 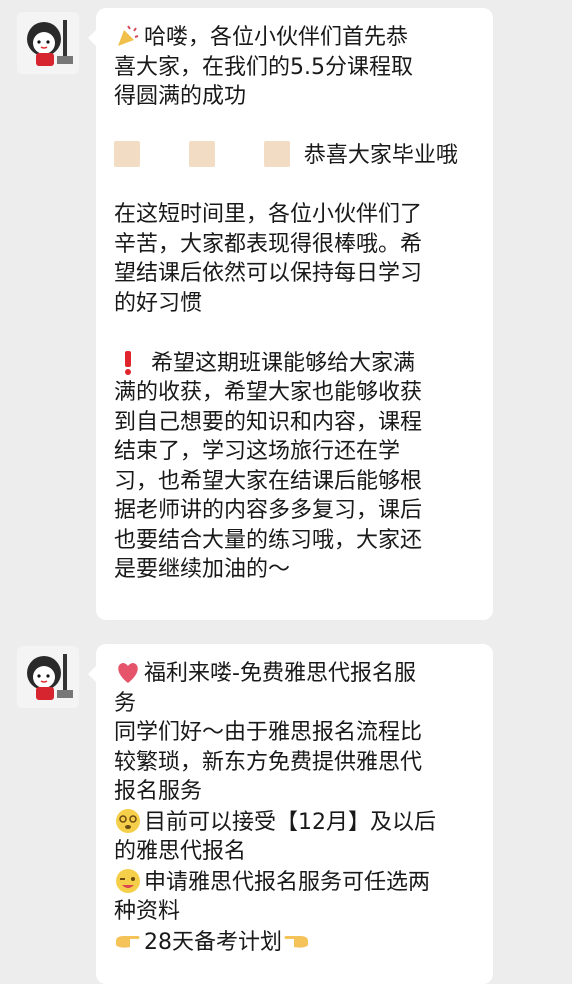 What do you see at coordinates (128, 941) in the screenshot?
I see `pointing-right-icon` at bounding box center [128, 941].